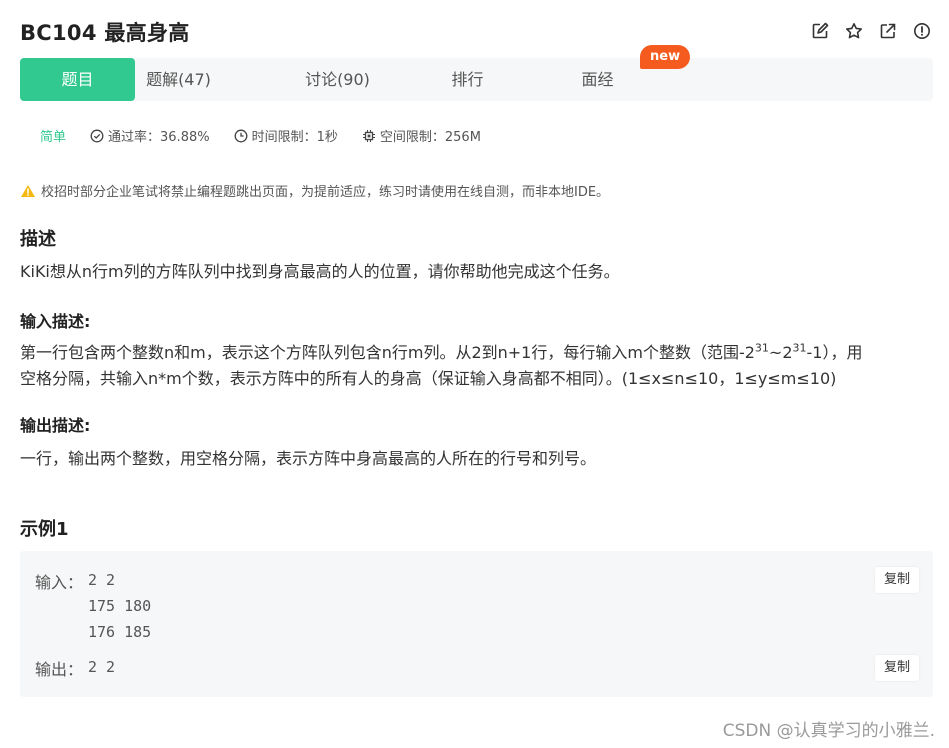 This screenshot has height=748, width=949. Describe the element at coordinates (897, 580) in the screenshot. I see `copy-input-button: 复制` at that location.